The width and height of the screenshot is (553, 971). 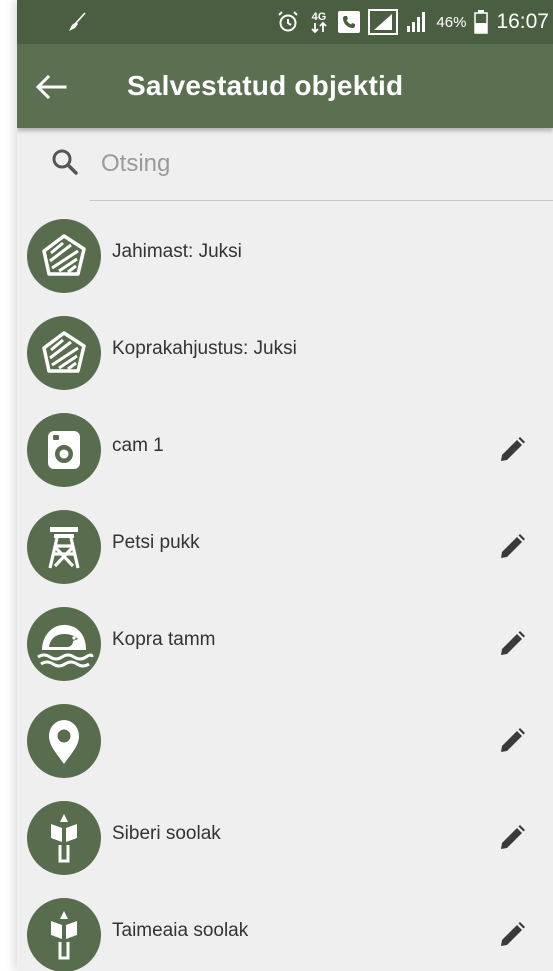 I want to click on camera-icon, so click(x=64, y=450).